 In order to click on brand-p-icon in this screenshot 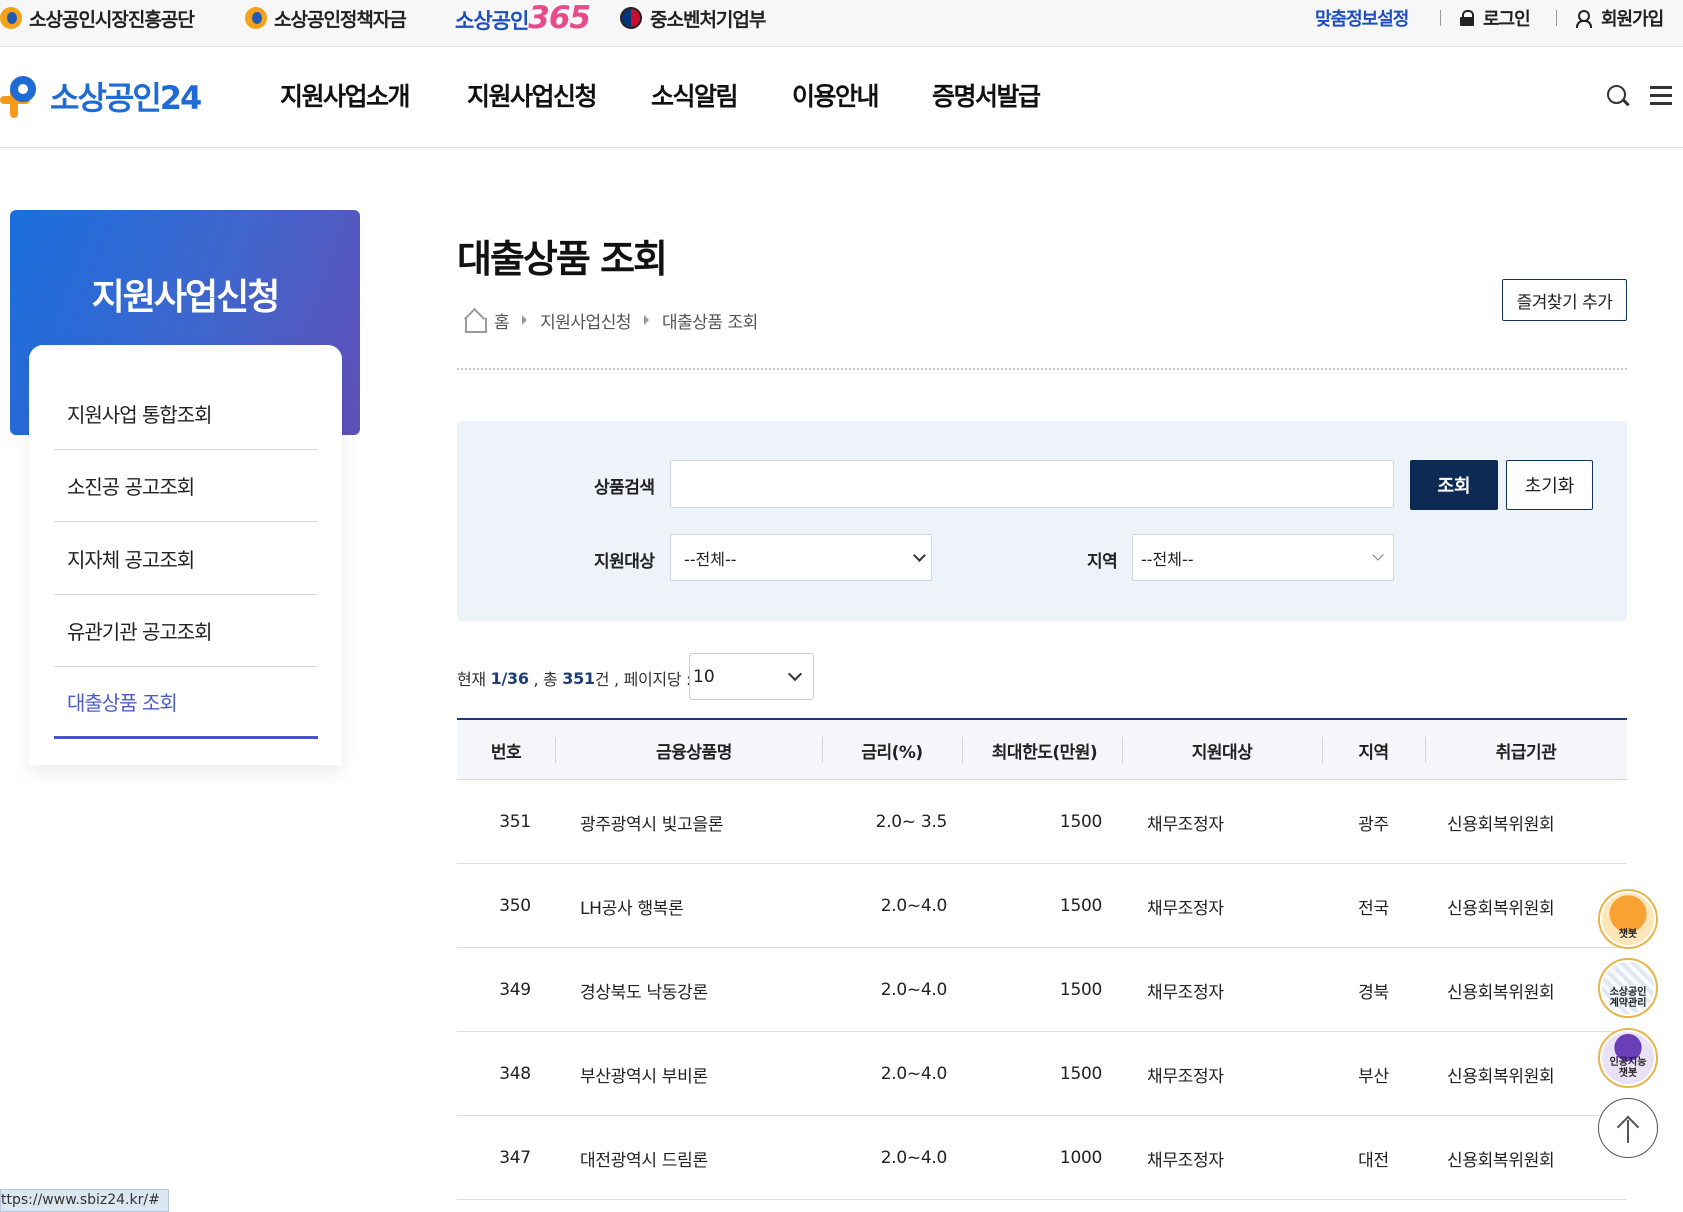, I will do `click(24, 96)`.